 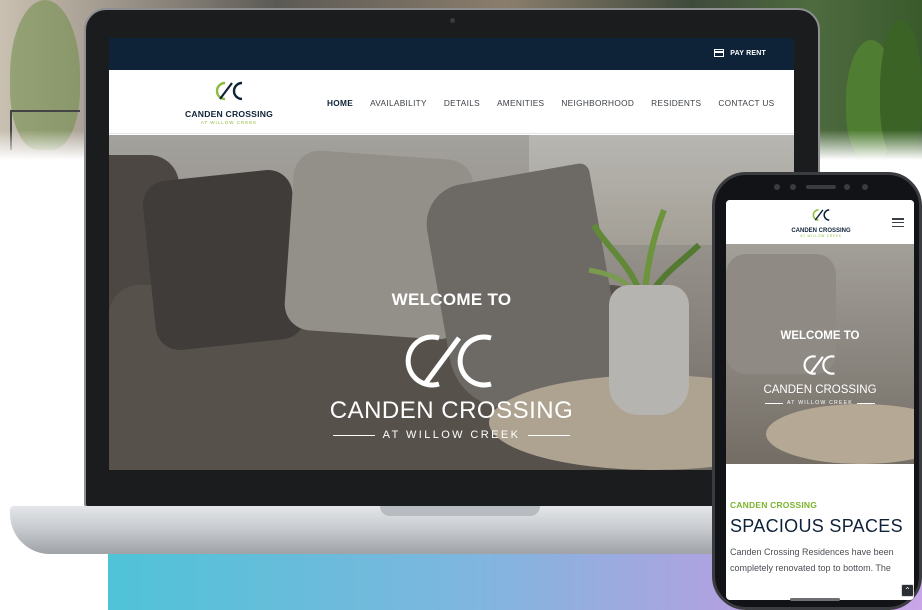 I want to click on scroll-to-top-button: ⌃, so click(x=907, y=590).